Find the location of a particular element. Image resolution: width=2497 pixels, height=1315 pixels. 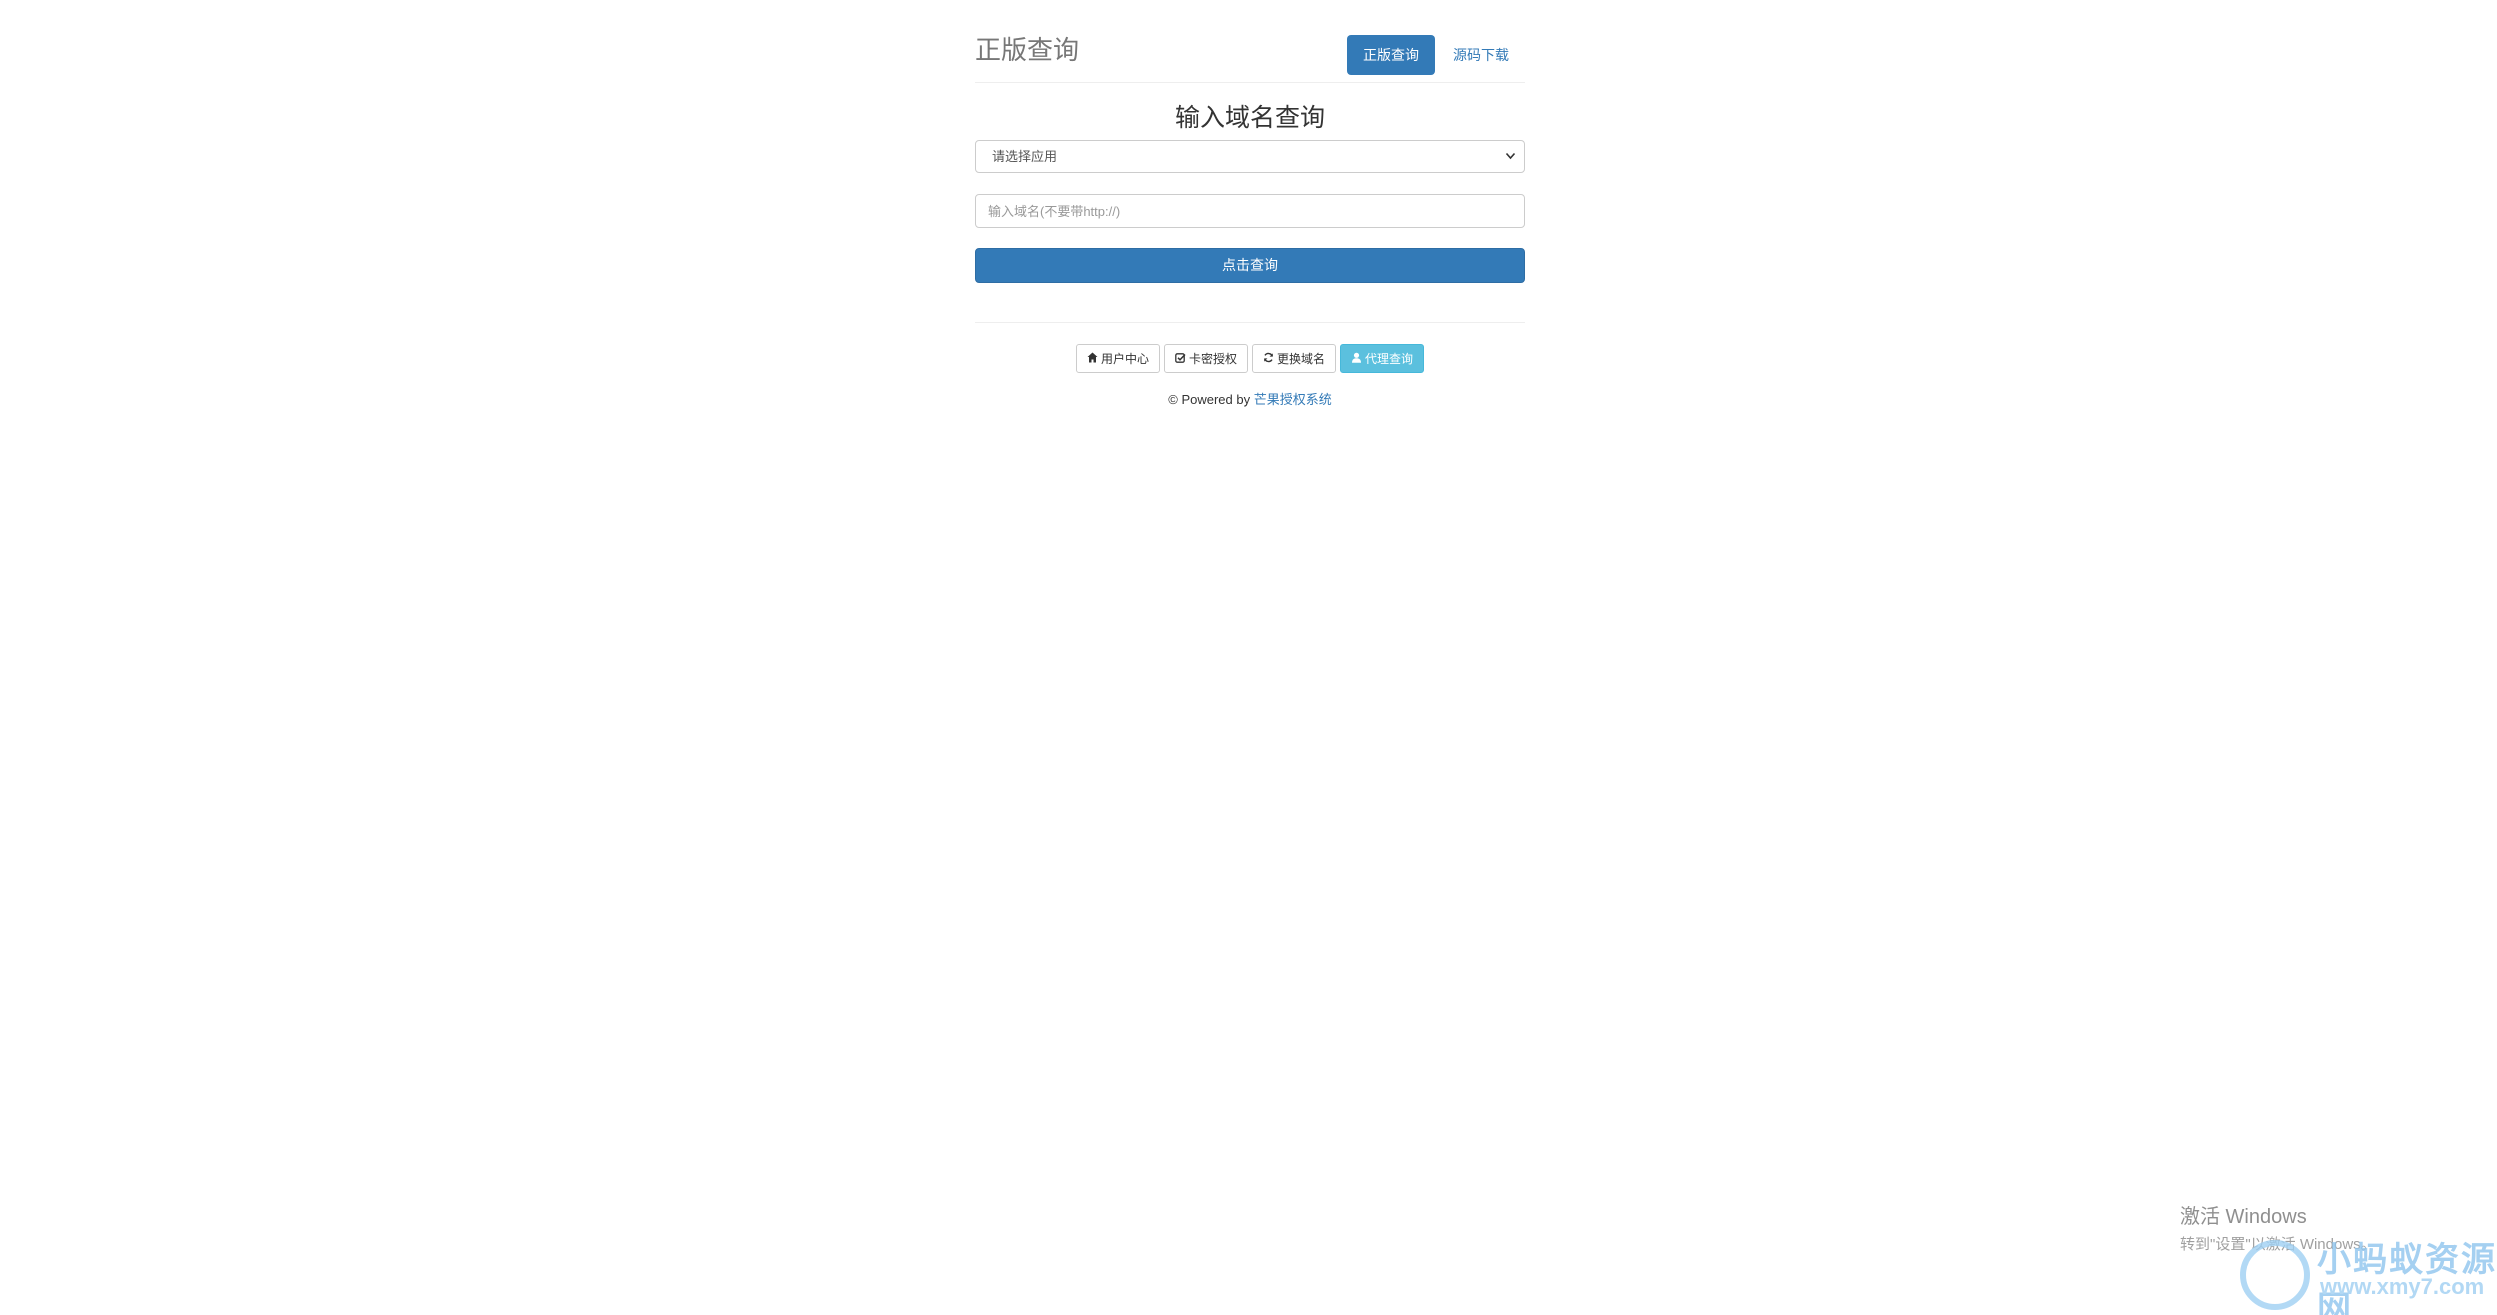

nav-pills: 正版查询 源码下载 is located at coordinates (1436, 55).